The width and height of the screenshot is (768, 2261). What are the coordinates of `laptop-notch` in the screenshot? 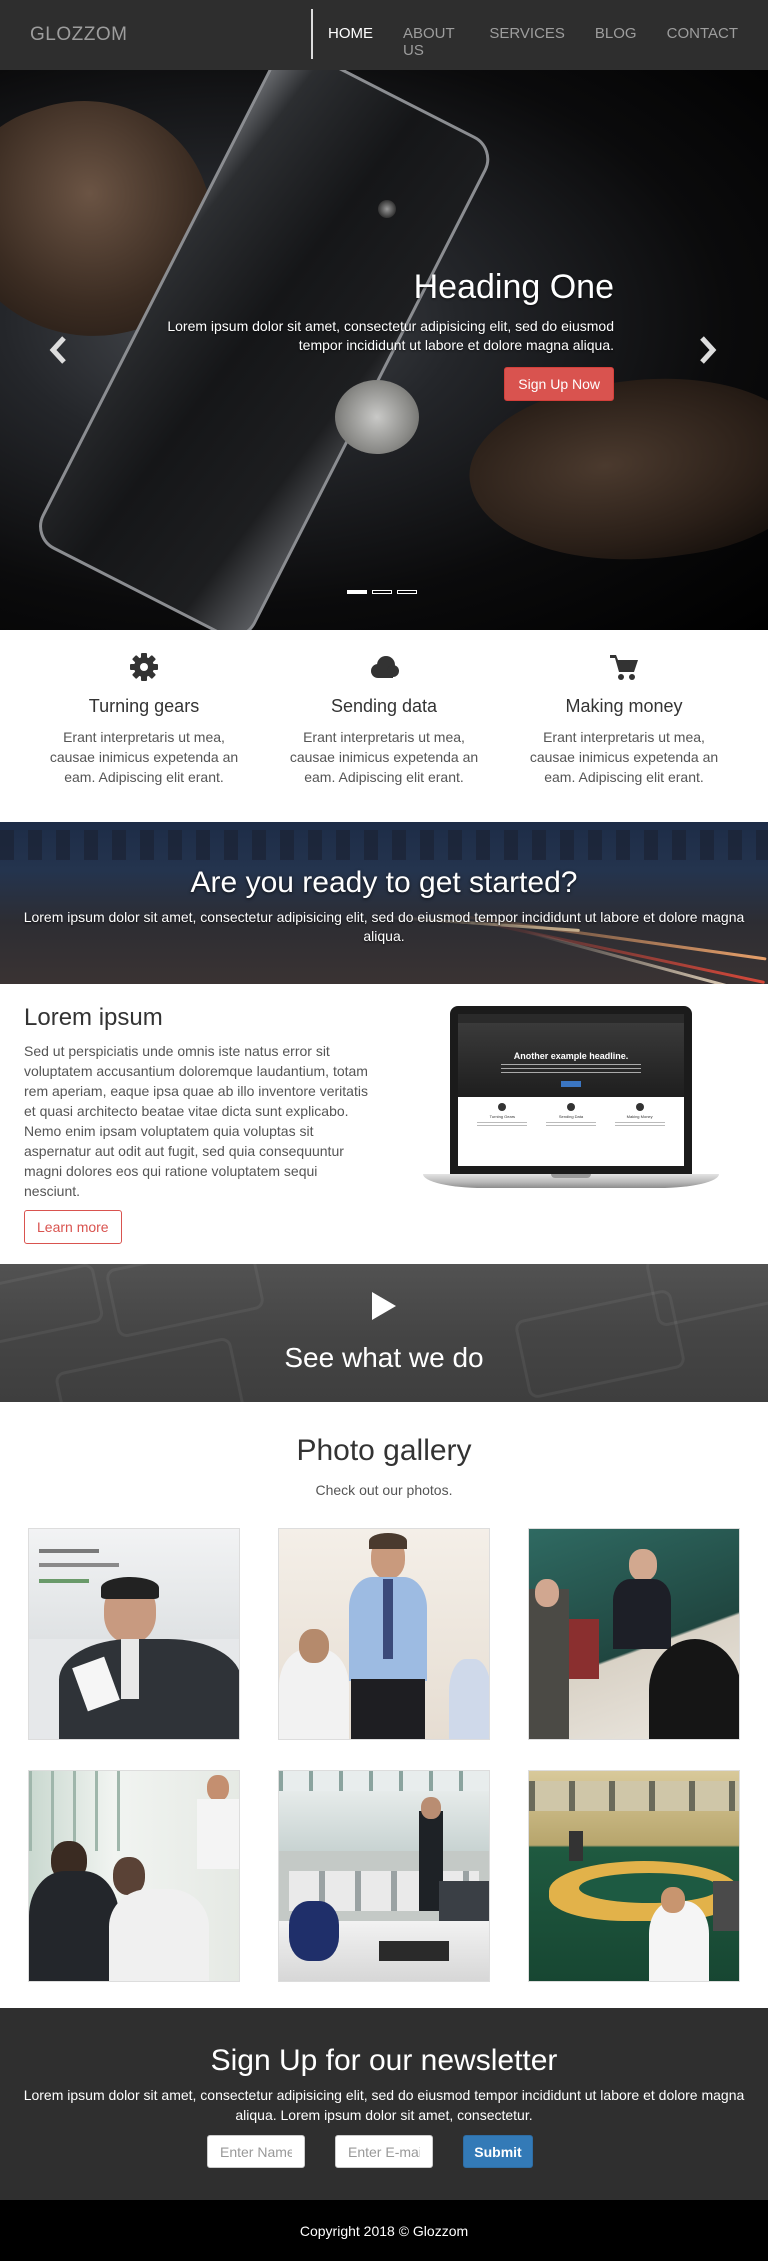 It's located at (571, 1176).